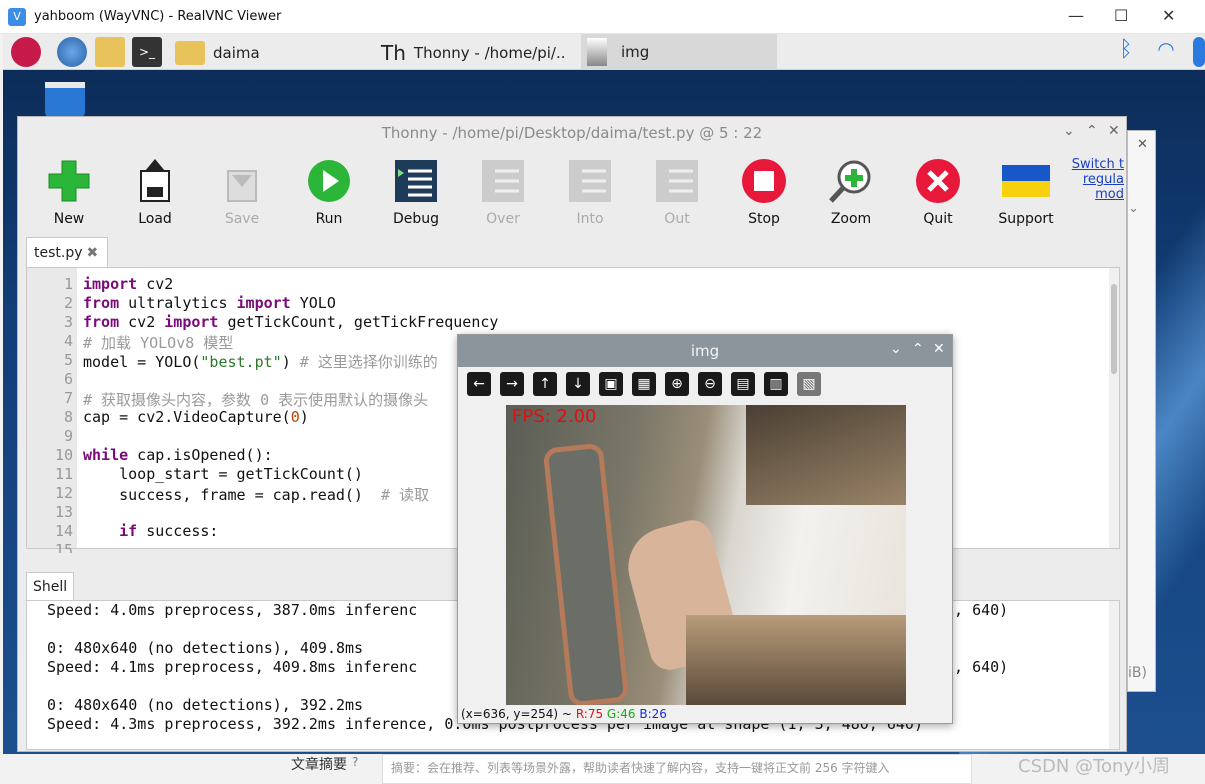 This screenshot has height=784, width=1205. I want to click on over-button: Over, so click(503, 192).